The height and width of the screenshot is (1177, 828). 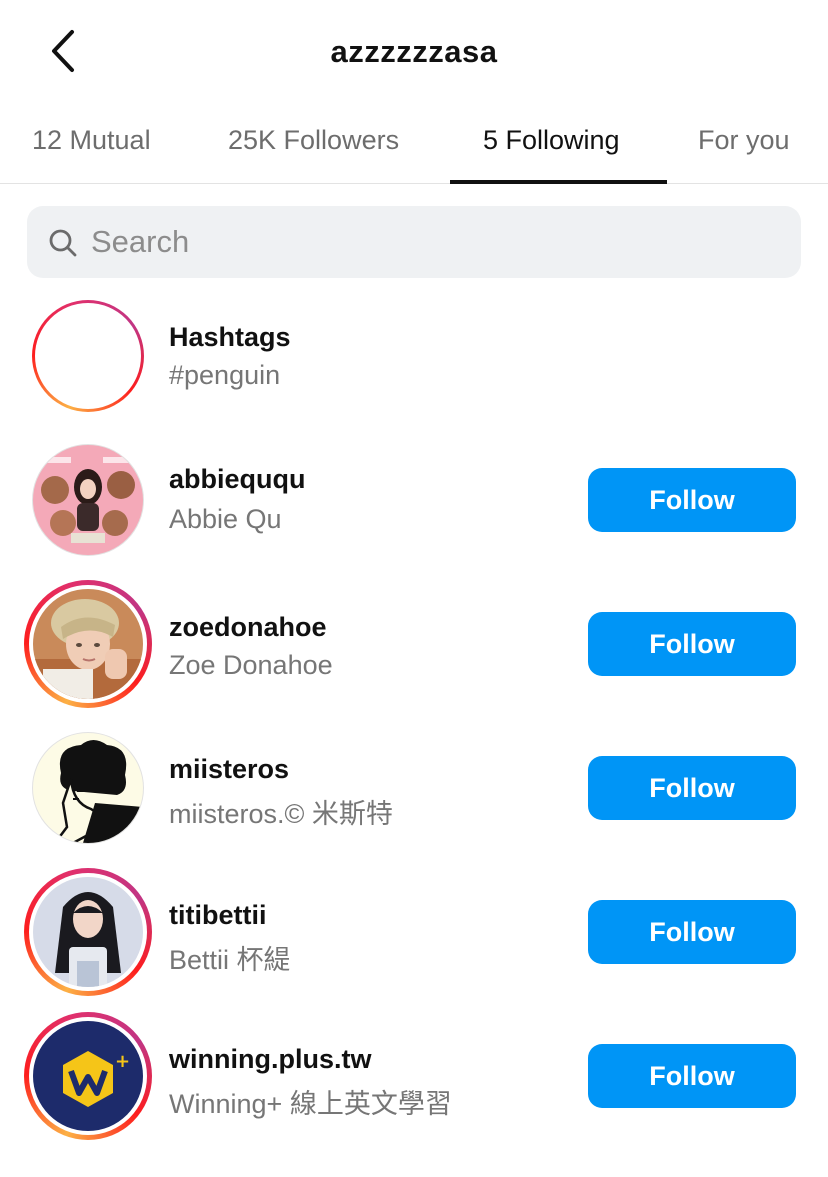 What do you see at coordinates (414, 516) in the screenshot?
I see `list-item: abbieququ Abbie Qu Follow` at bounding box center [414, 516].